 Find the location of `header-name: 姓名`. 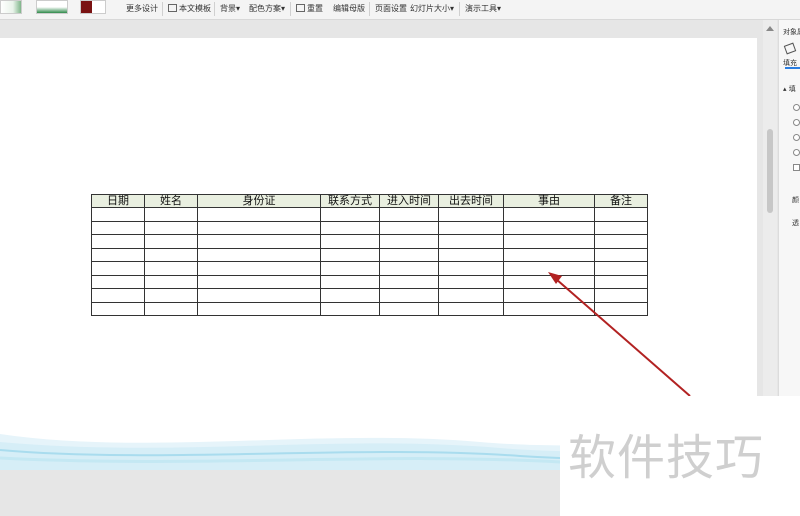

header-name: 姓名 is located at coordinates (171, 201).